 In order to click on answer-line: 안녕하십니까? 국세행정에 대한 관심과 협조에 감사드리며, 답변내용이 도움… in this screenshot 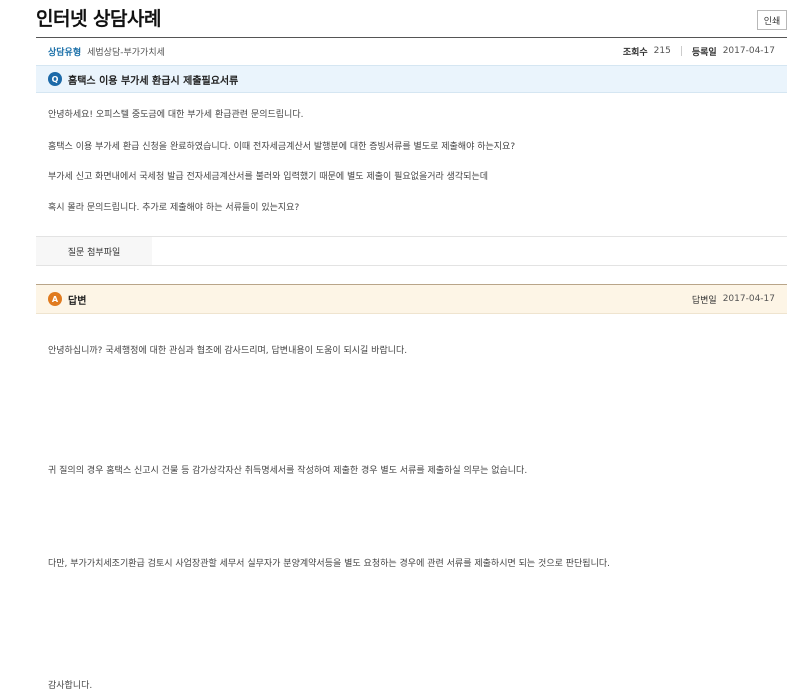, I will do `click(228, 351)`.